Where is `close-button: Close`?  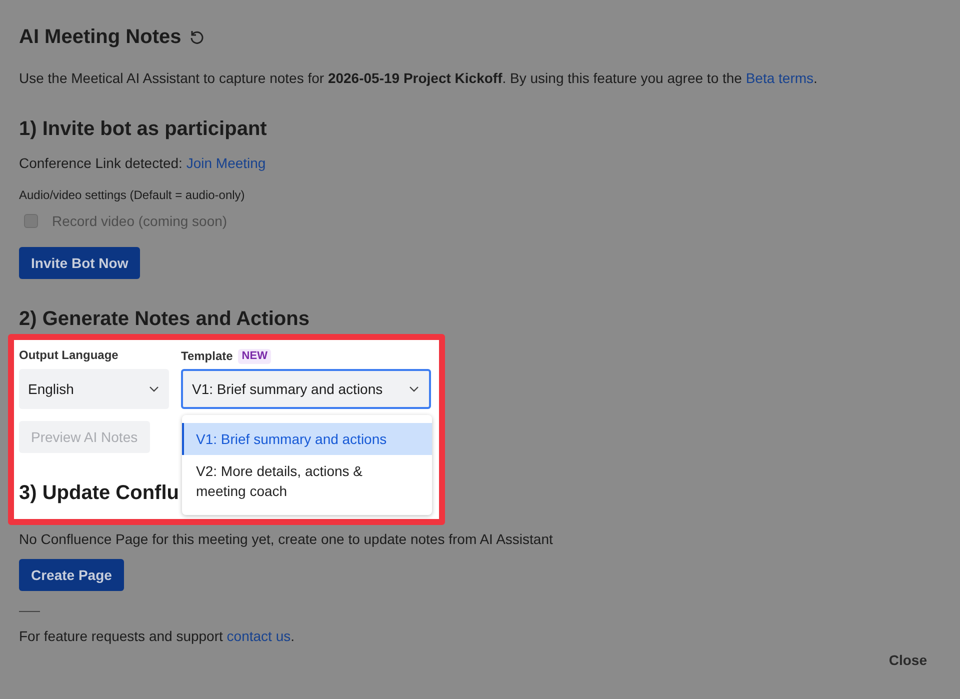 close-button: Close is located at coordinates (907, 660).